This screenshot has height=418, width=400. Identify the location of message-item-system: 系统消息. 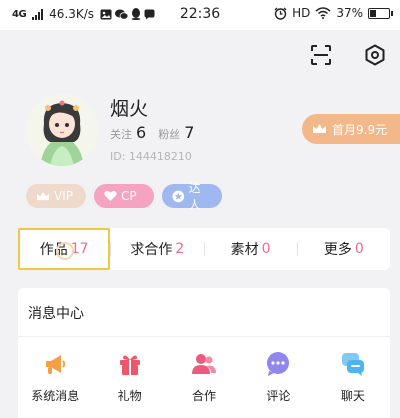
(55, 377).